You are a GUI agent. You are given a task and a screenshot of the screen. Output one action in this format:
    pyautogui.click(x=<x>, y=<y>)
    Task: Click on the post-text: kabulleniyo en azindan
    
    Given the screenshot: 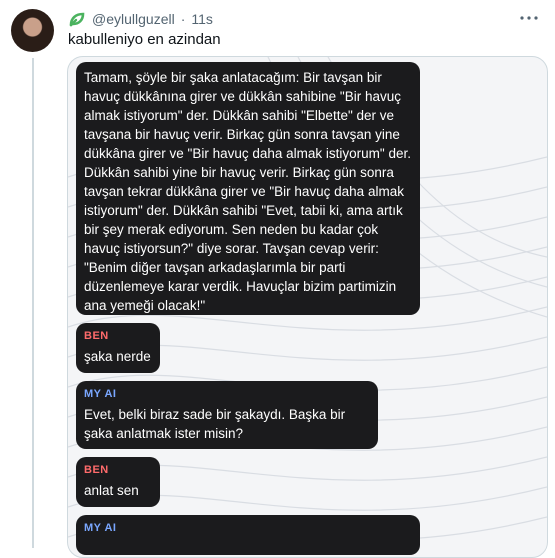 What is the action you would take?
    pyautogui.click(x=144, y=39)
    